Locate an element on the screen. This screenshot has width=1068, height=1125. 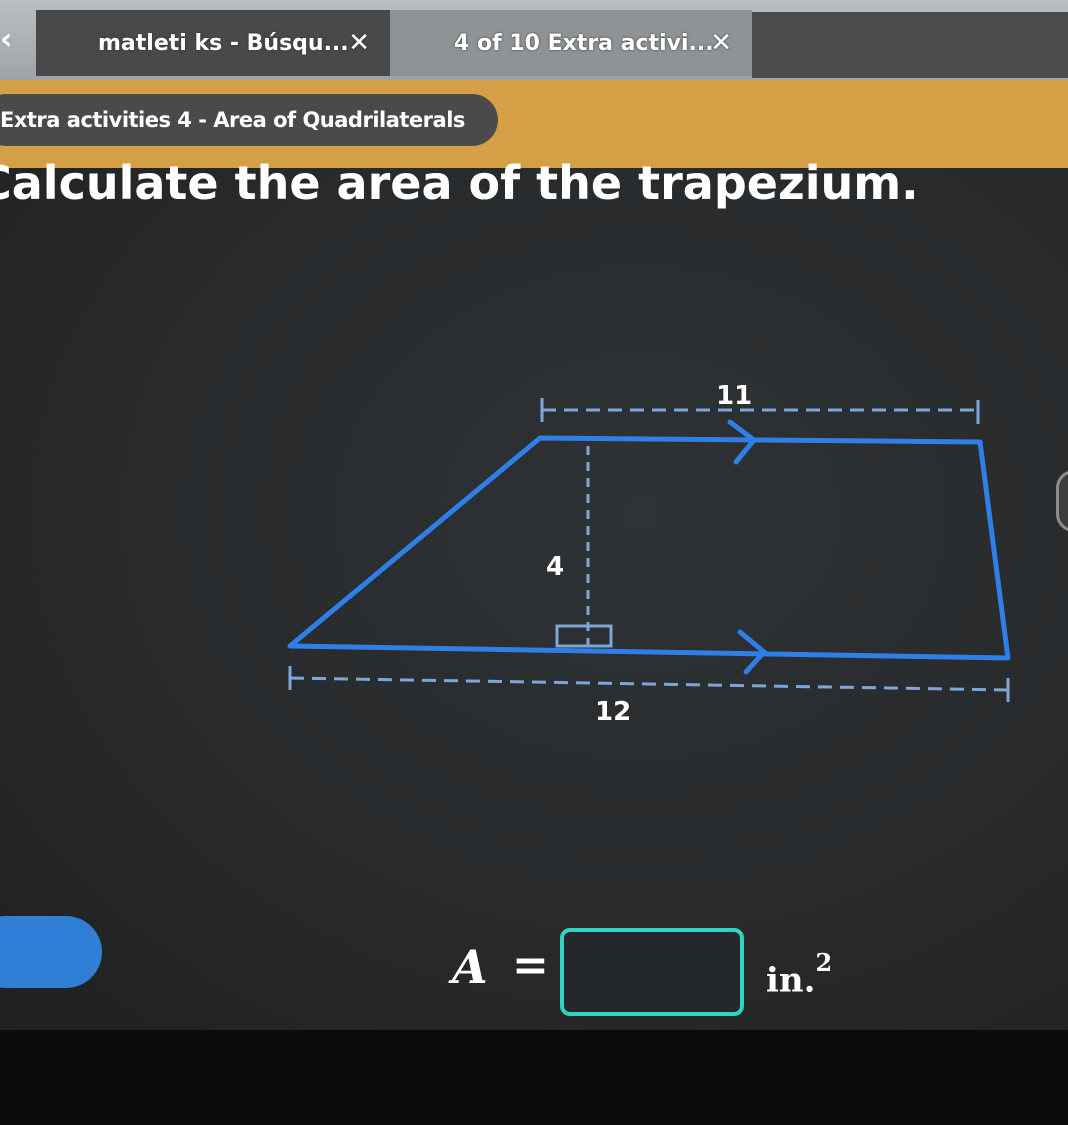
question-text: Calculate the area of the trapezium. is located at coordinates (459, 183).